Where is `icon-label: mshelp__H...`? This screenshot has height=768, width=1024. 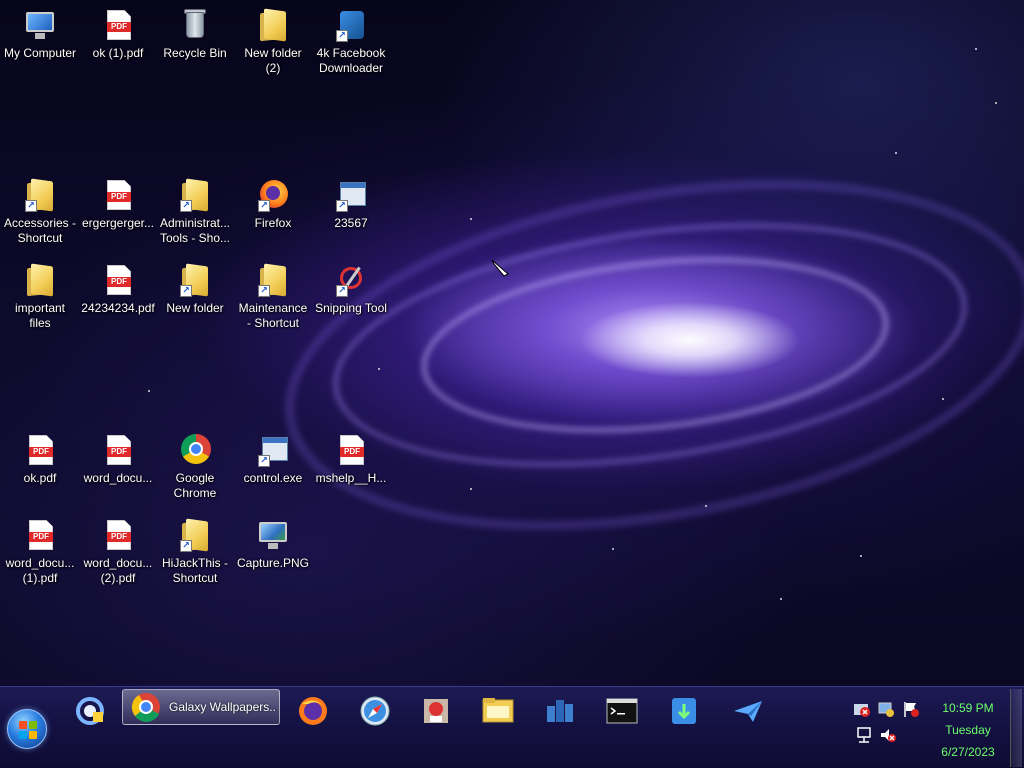 icon-label: mshelp__H... is located at coordinates (351, 478).